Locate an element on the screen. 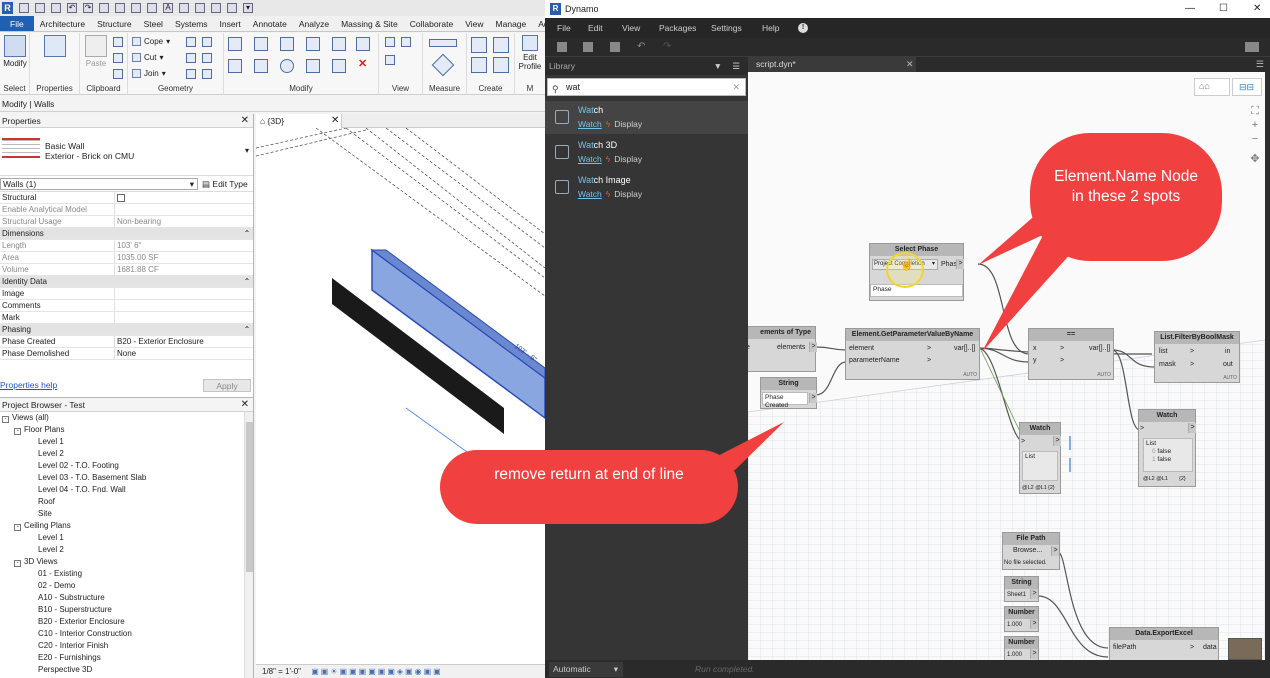 This screenshot has height=678, width=1270. callout-pointers is located at coordinates (891, 337).